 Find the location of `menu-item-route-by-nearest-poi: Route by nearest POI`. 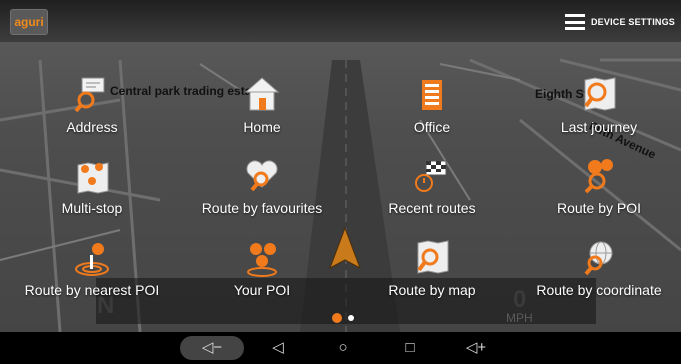

menu-item-route-by-nearest-poi: Route by nearest POI is located at coordinates (92, 267).